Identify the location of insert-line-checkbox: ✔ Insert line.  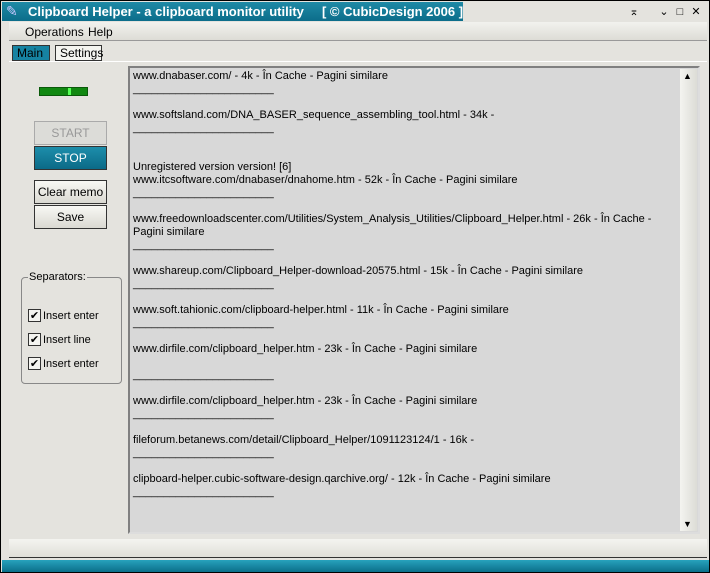
(59, 340).